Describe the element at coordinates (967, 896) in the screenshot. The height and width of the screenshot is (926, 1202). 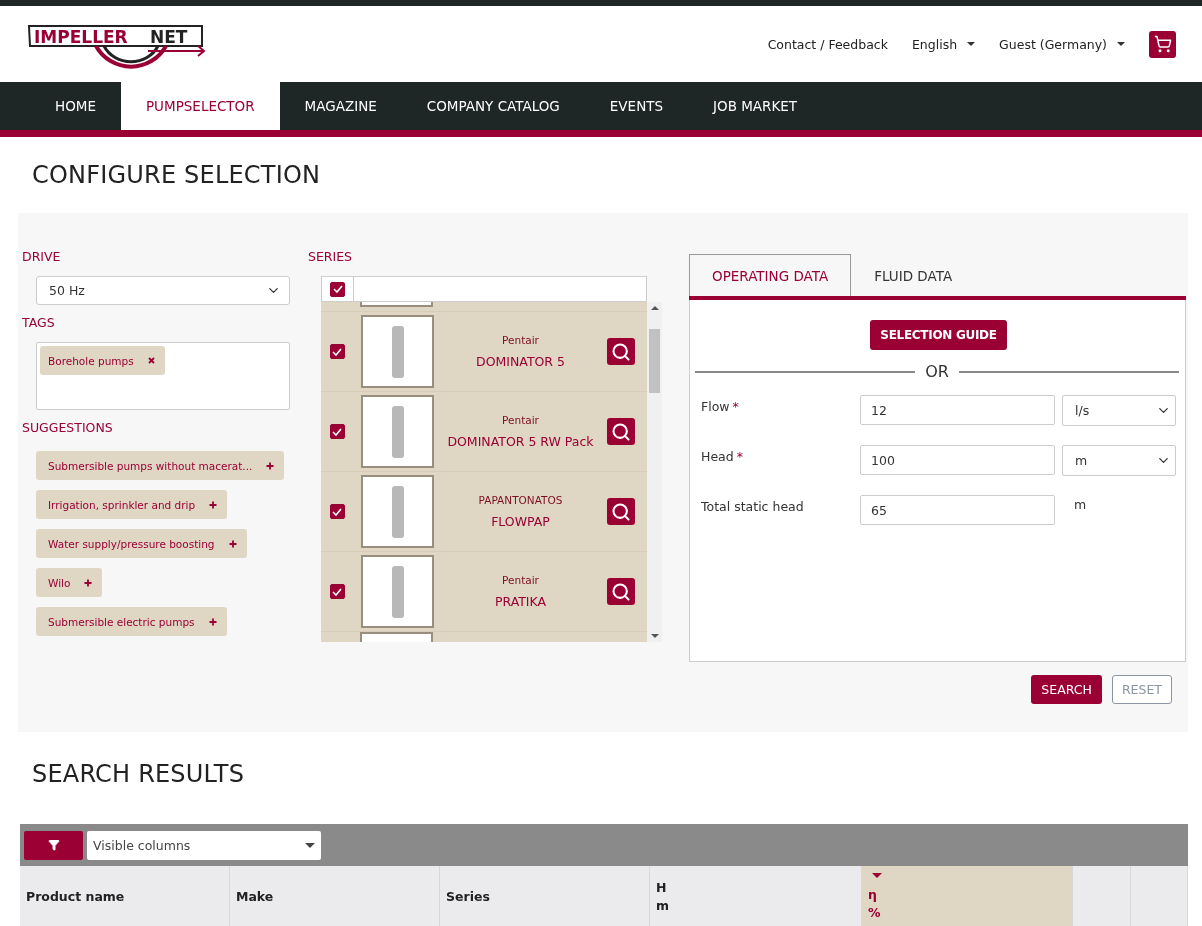
I see `column-header: η %` at that location.